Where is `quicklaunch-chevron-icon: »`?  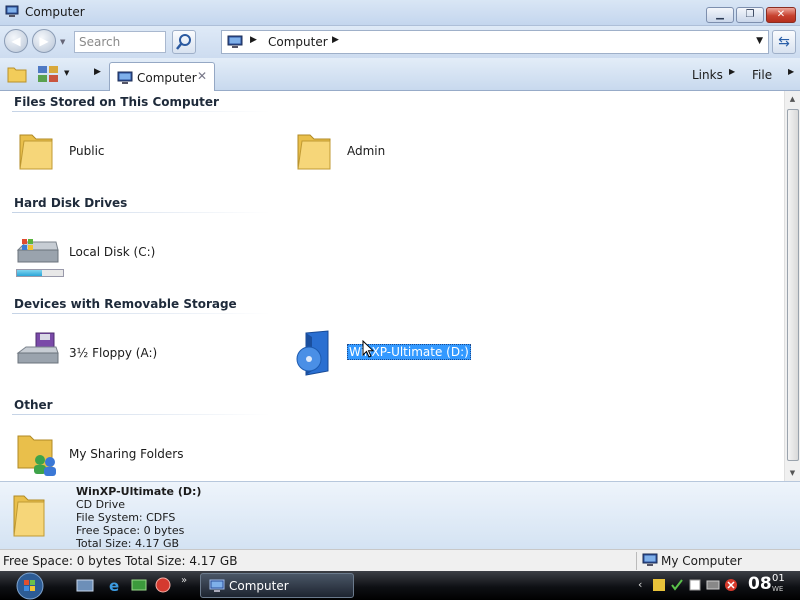 quicklaunch-chevron-icon: » is located at coordinates (184, 580).